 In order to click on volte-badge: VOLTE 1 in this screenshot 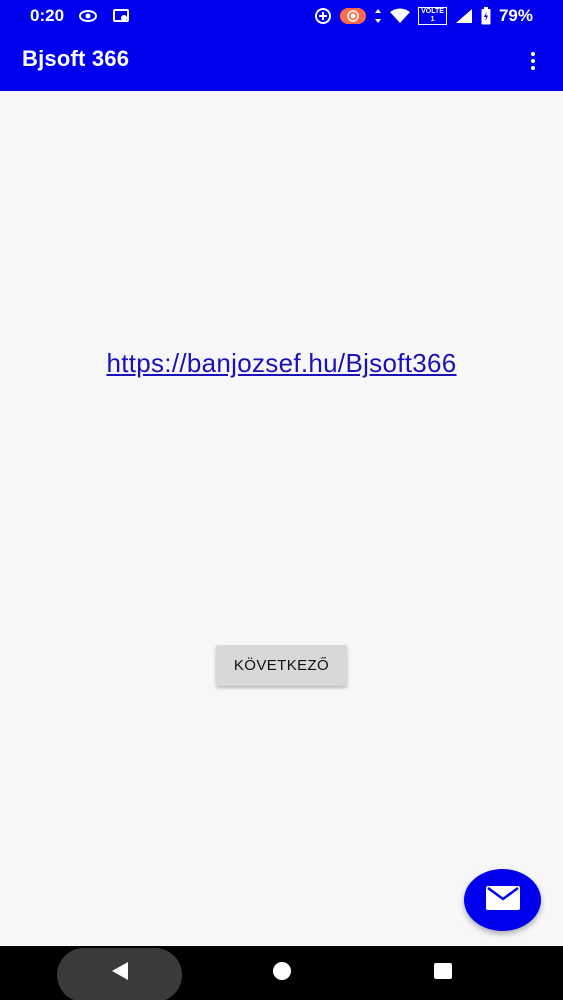, I will do `click(432, 16)`.